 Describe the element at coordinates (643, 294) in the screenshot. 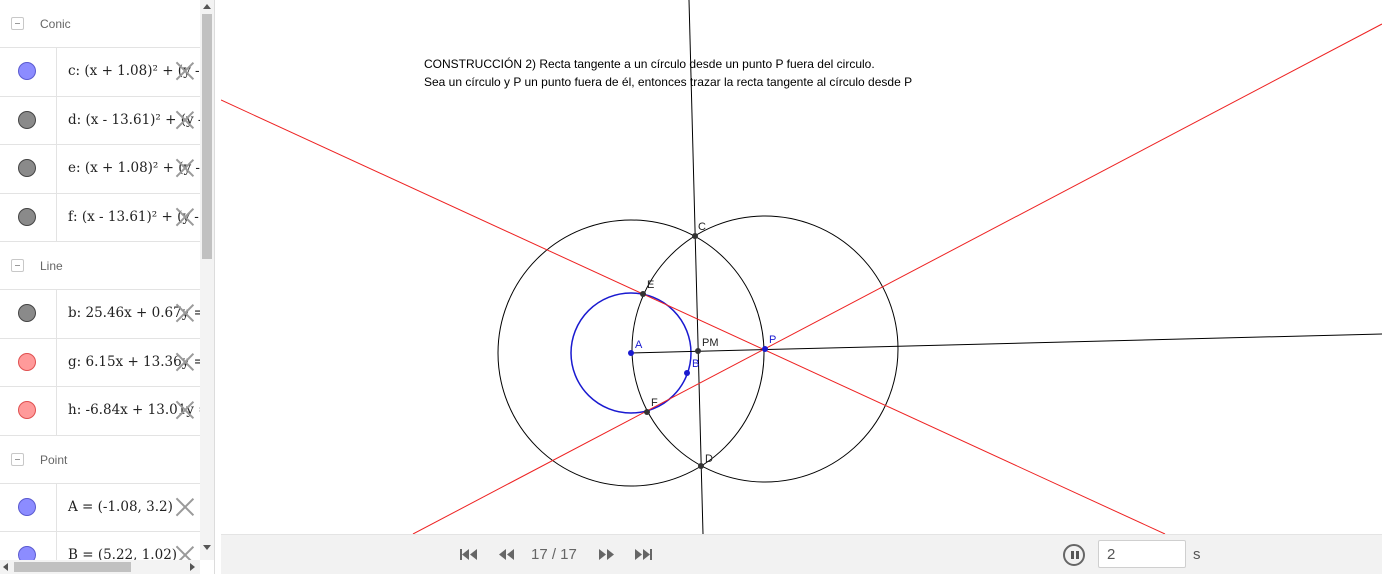

I see `point-E` at that location.